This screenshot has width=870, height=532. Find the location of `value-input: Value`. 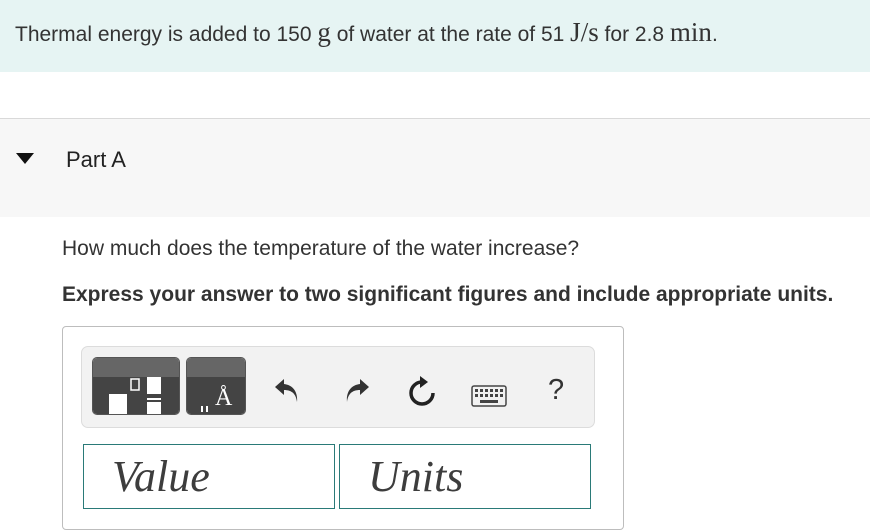

value-input: Value is located at coordinates (209, 476).